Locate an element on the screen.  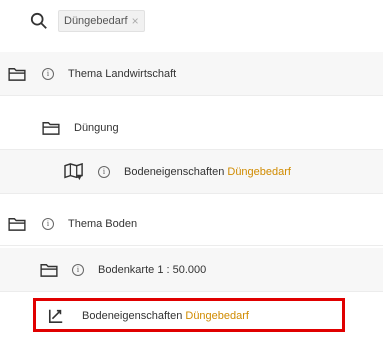
tree-item-bodenkarte: i Bodenkarte 1 : 50.000 is located at coordinates (191, 270).